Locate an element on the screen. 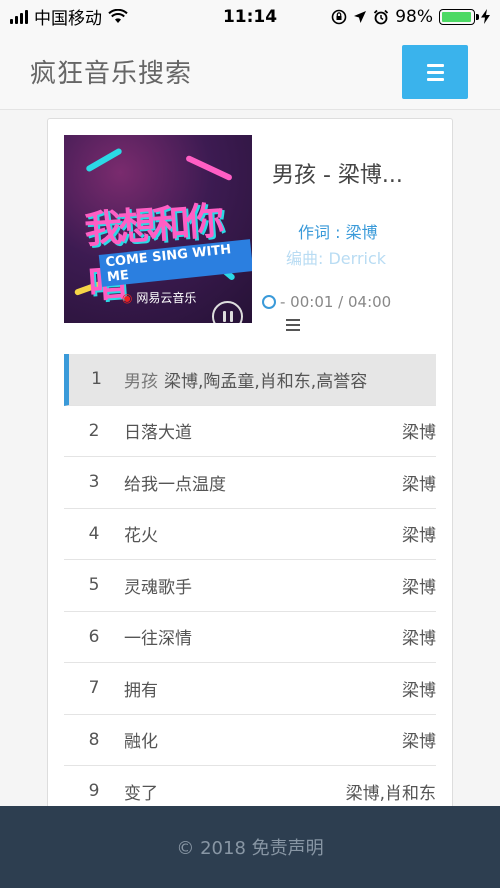 The height and width of the screenshot is (888, 500). app-header: 疯狂音乐搜索 is located at coordinates (250, 71).